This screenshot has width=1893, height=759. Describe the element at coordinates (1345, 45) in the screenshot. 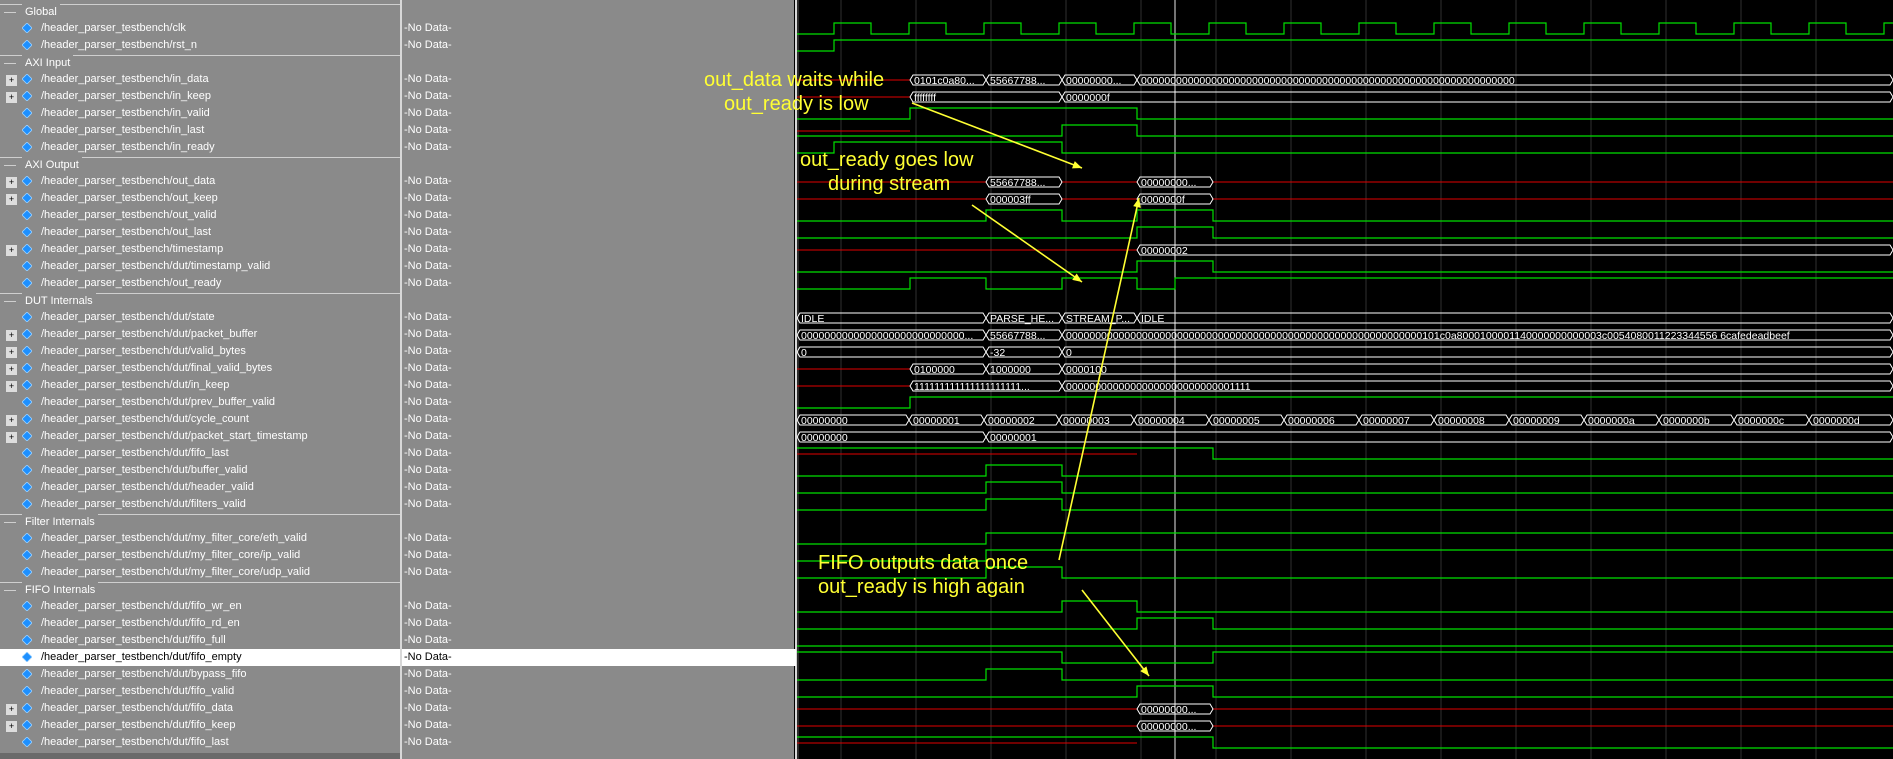

I see `rst-n-wave` at that location.